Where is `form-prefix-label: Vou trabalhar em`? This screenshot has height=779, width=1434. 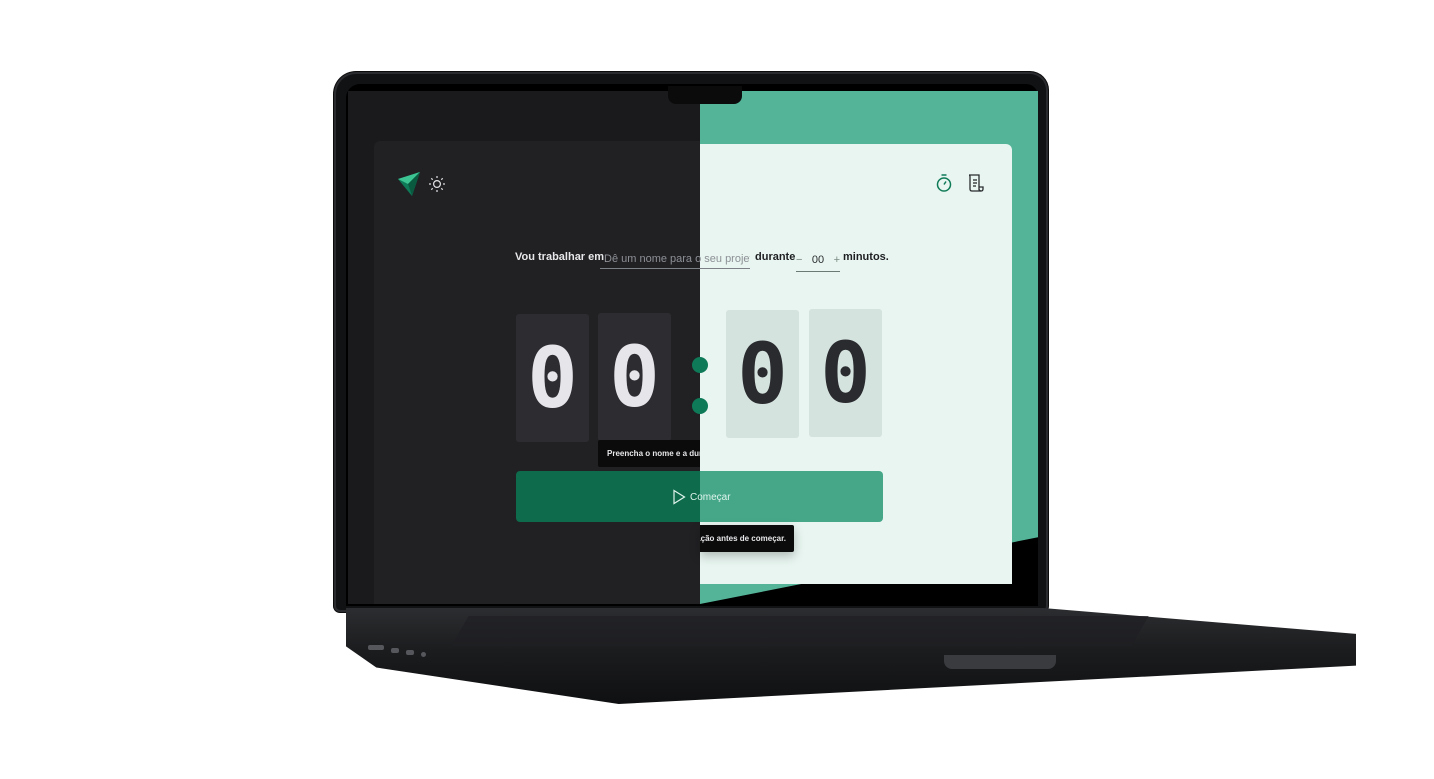 form-prefix-label: Vou trabalhar em is located at coordinates (560, 257).